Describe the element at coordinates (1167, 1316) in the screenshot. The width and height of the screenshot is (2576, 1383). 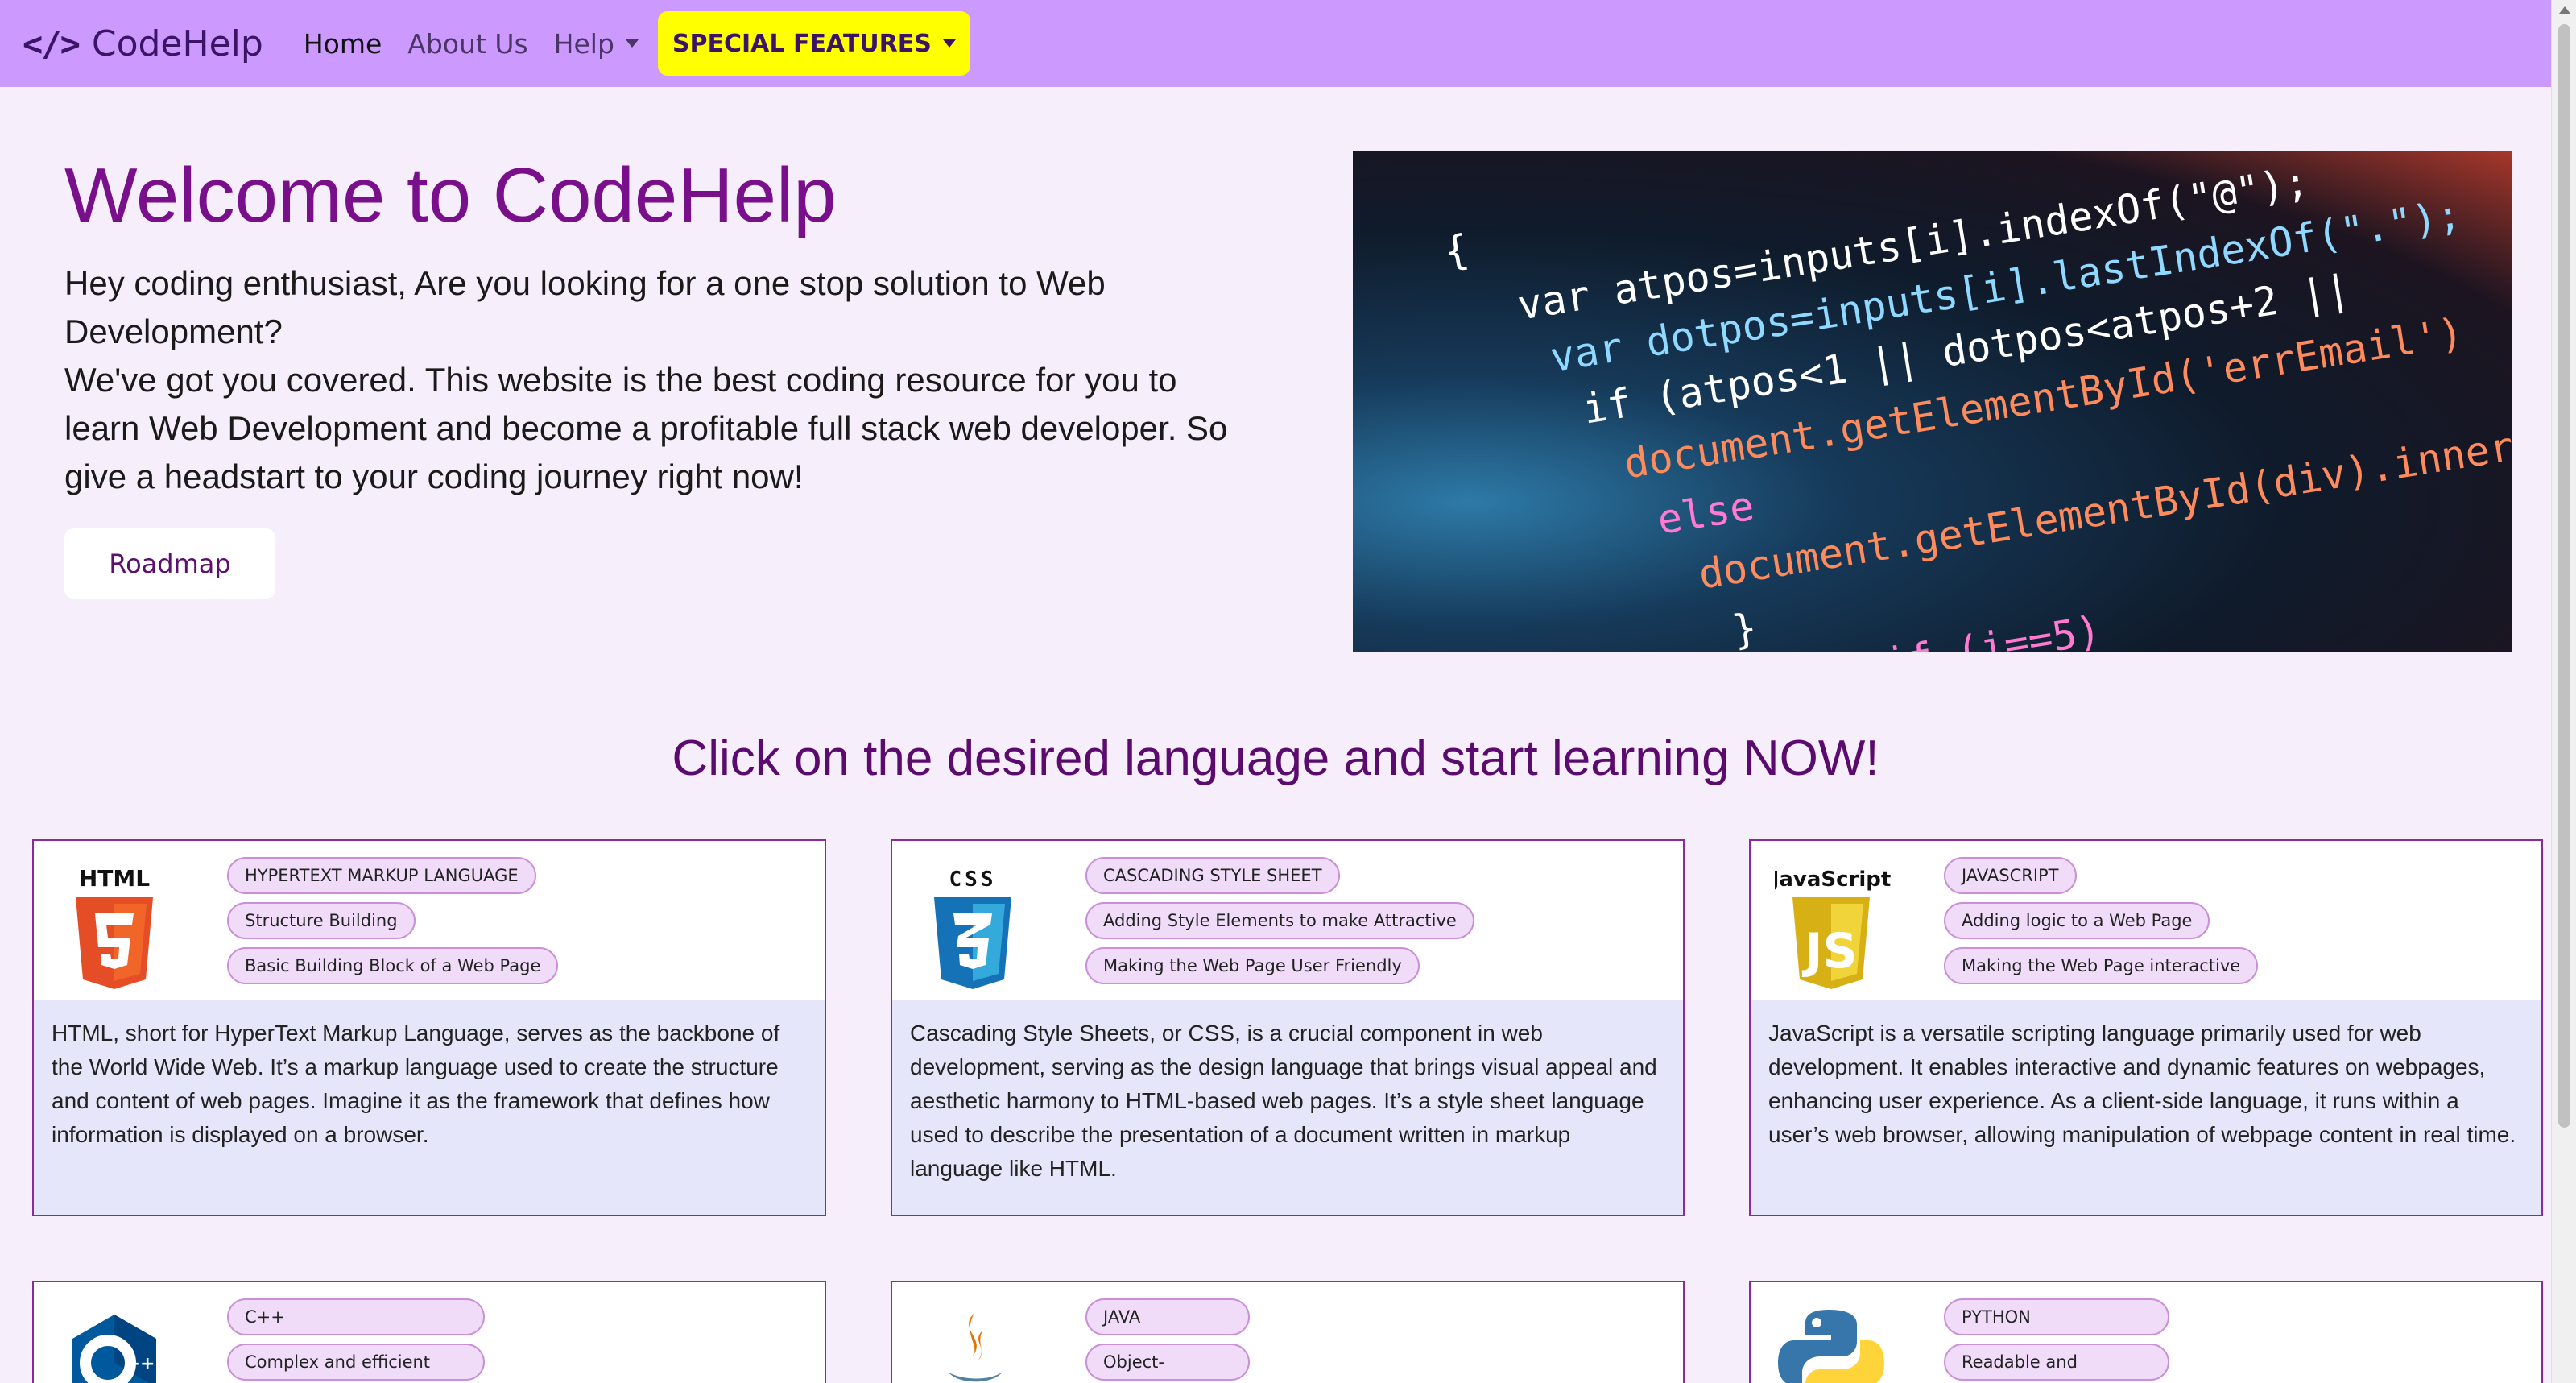
I see `tag: JAVA` at that location.